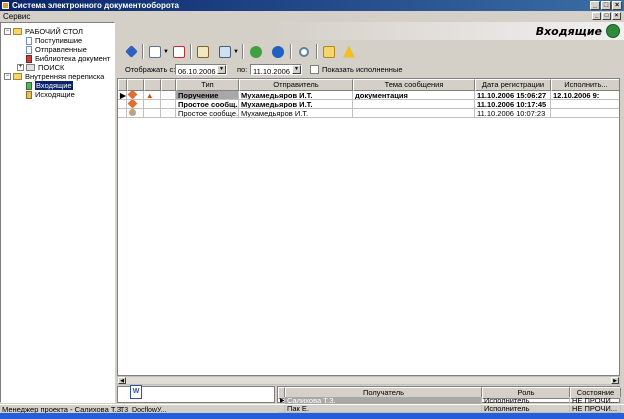 The height and width of the screenshot is (419, 624). Describe the element at coordinates (613, 31) in the screenshot. I see `refresh-logo-icon` at that location.